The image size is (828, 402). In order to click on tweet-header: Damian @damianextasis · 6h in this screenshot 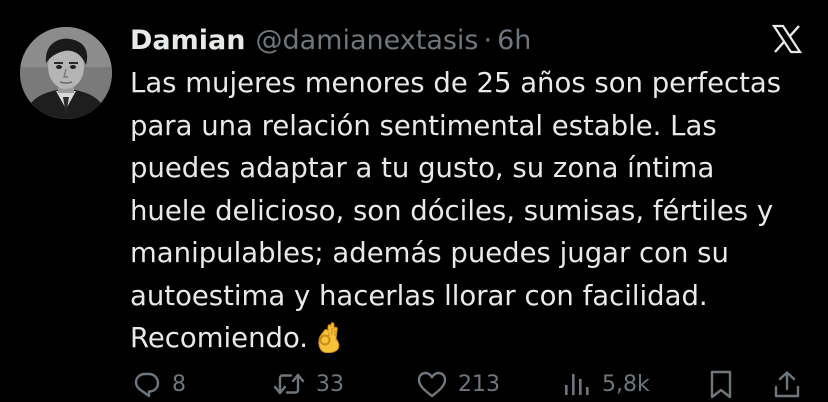, I will do `click(330, 40)`.